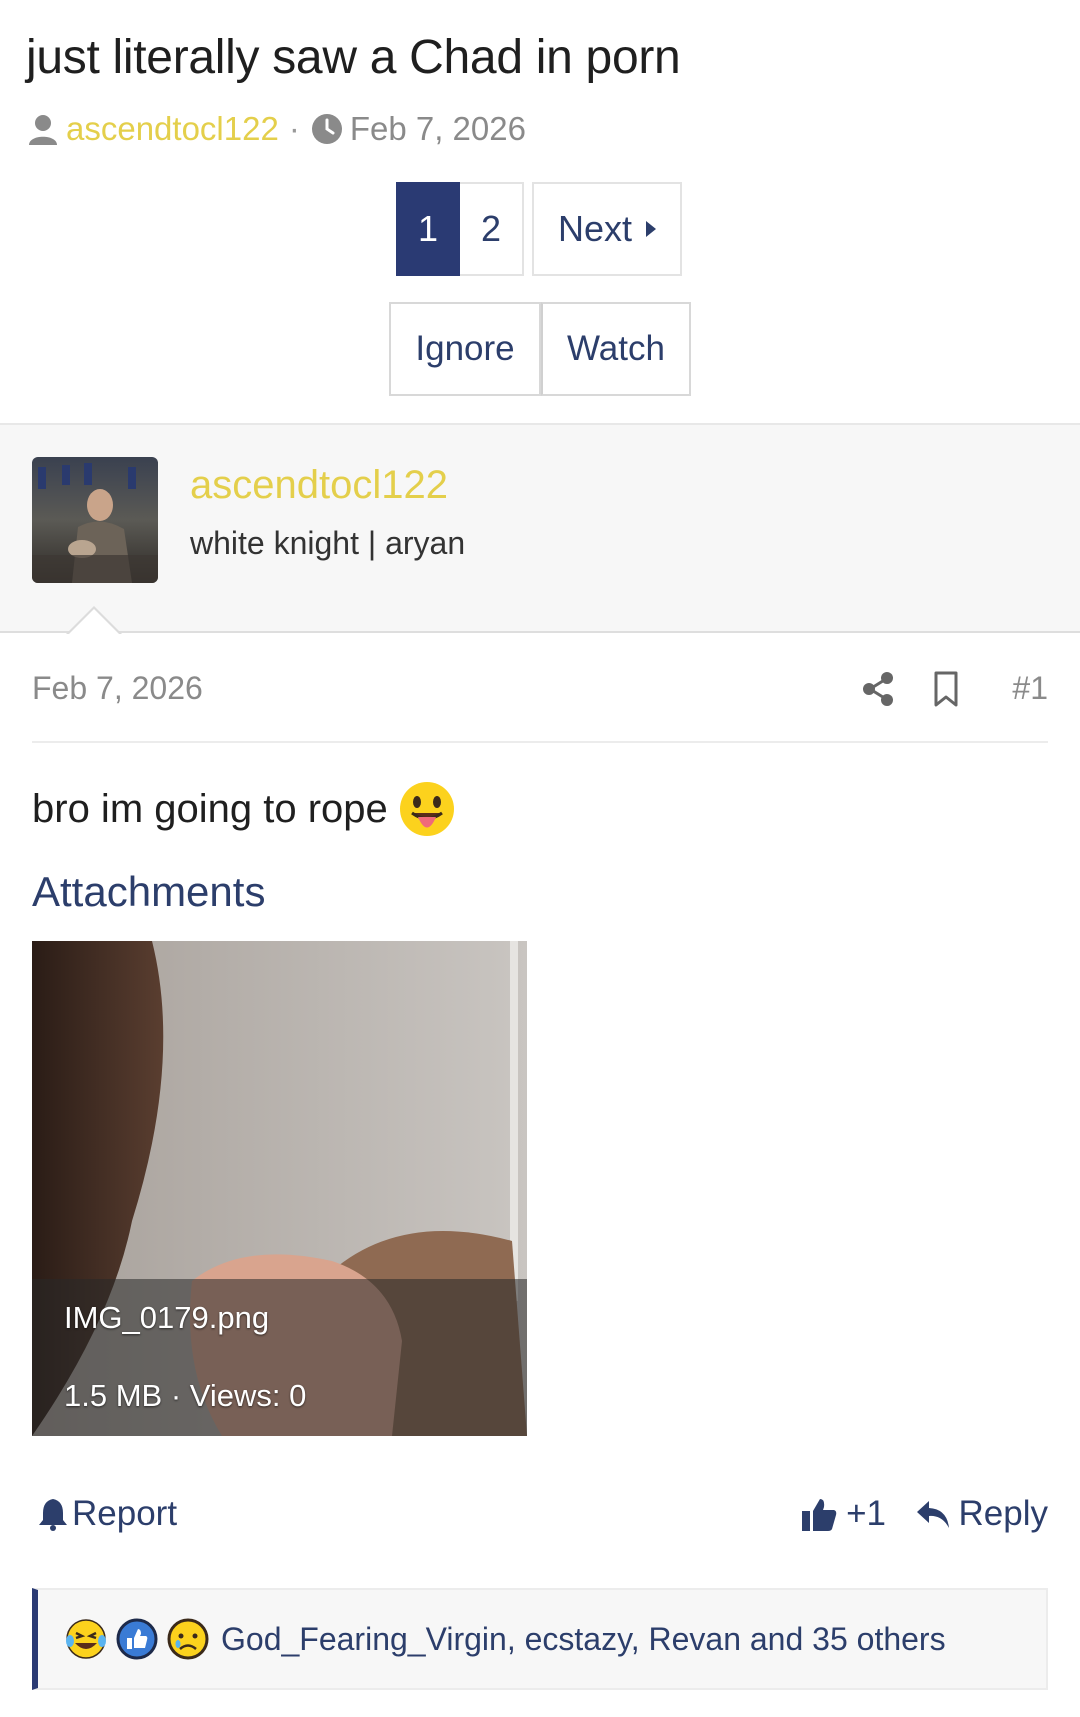  I want to click on pagination: 1 2 Next, so click(539, 229).